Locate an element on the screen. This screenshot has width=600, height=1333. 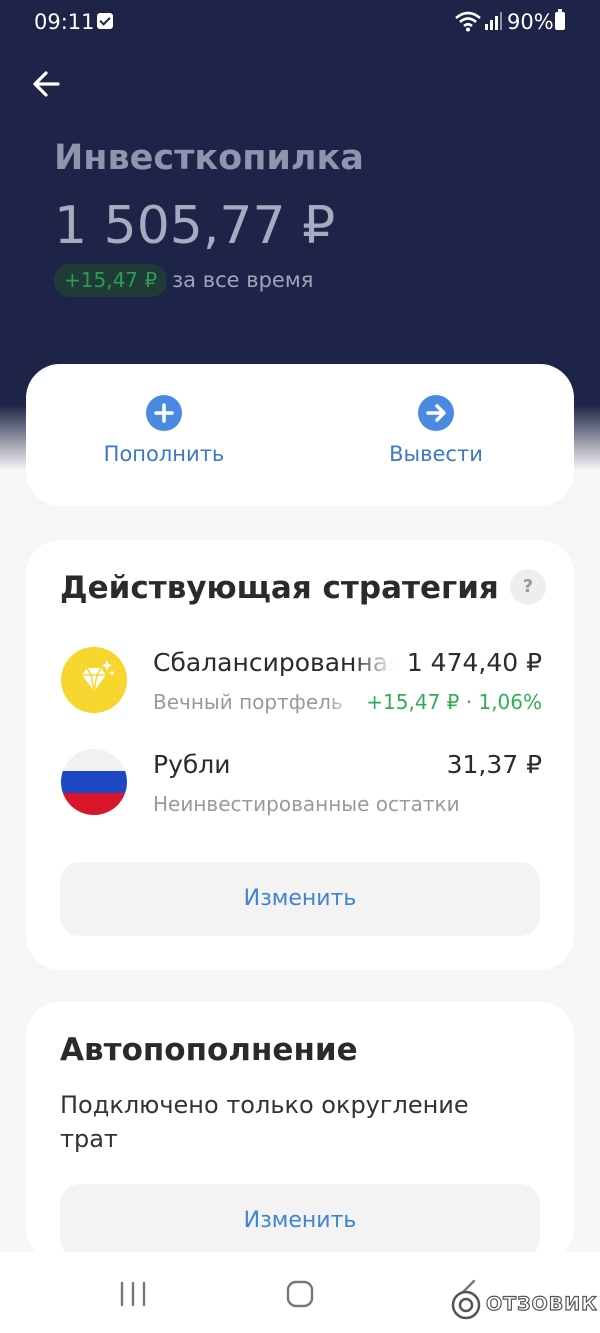
battery-percent: 90% is located at coordinates (530, 22).